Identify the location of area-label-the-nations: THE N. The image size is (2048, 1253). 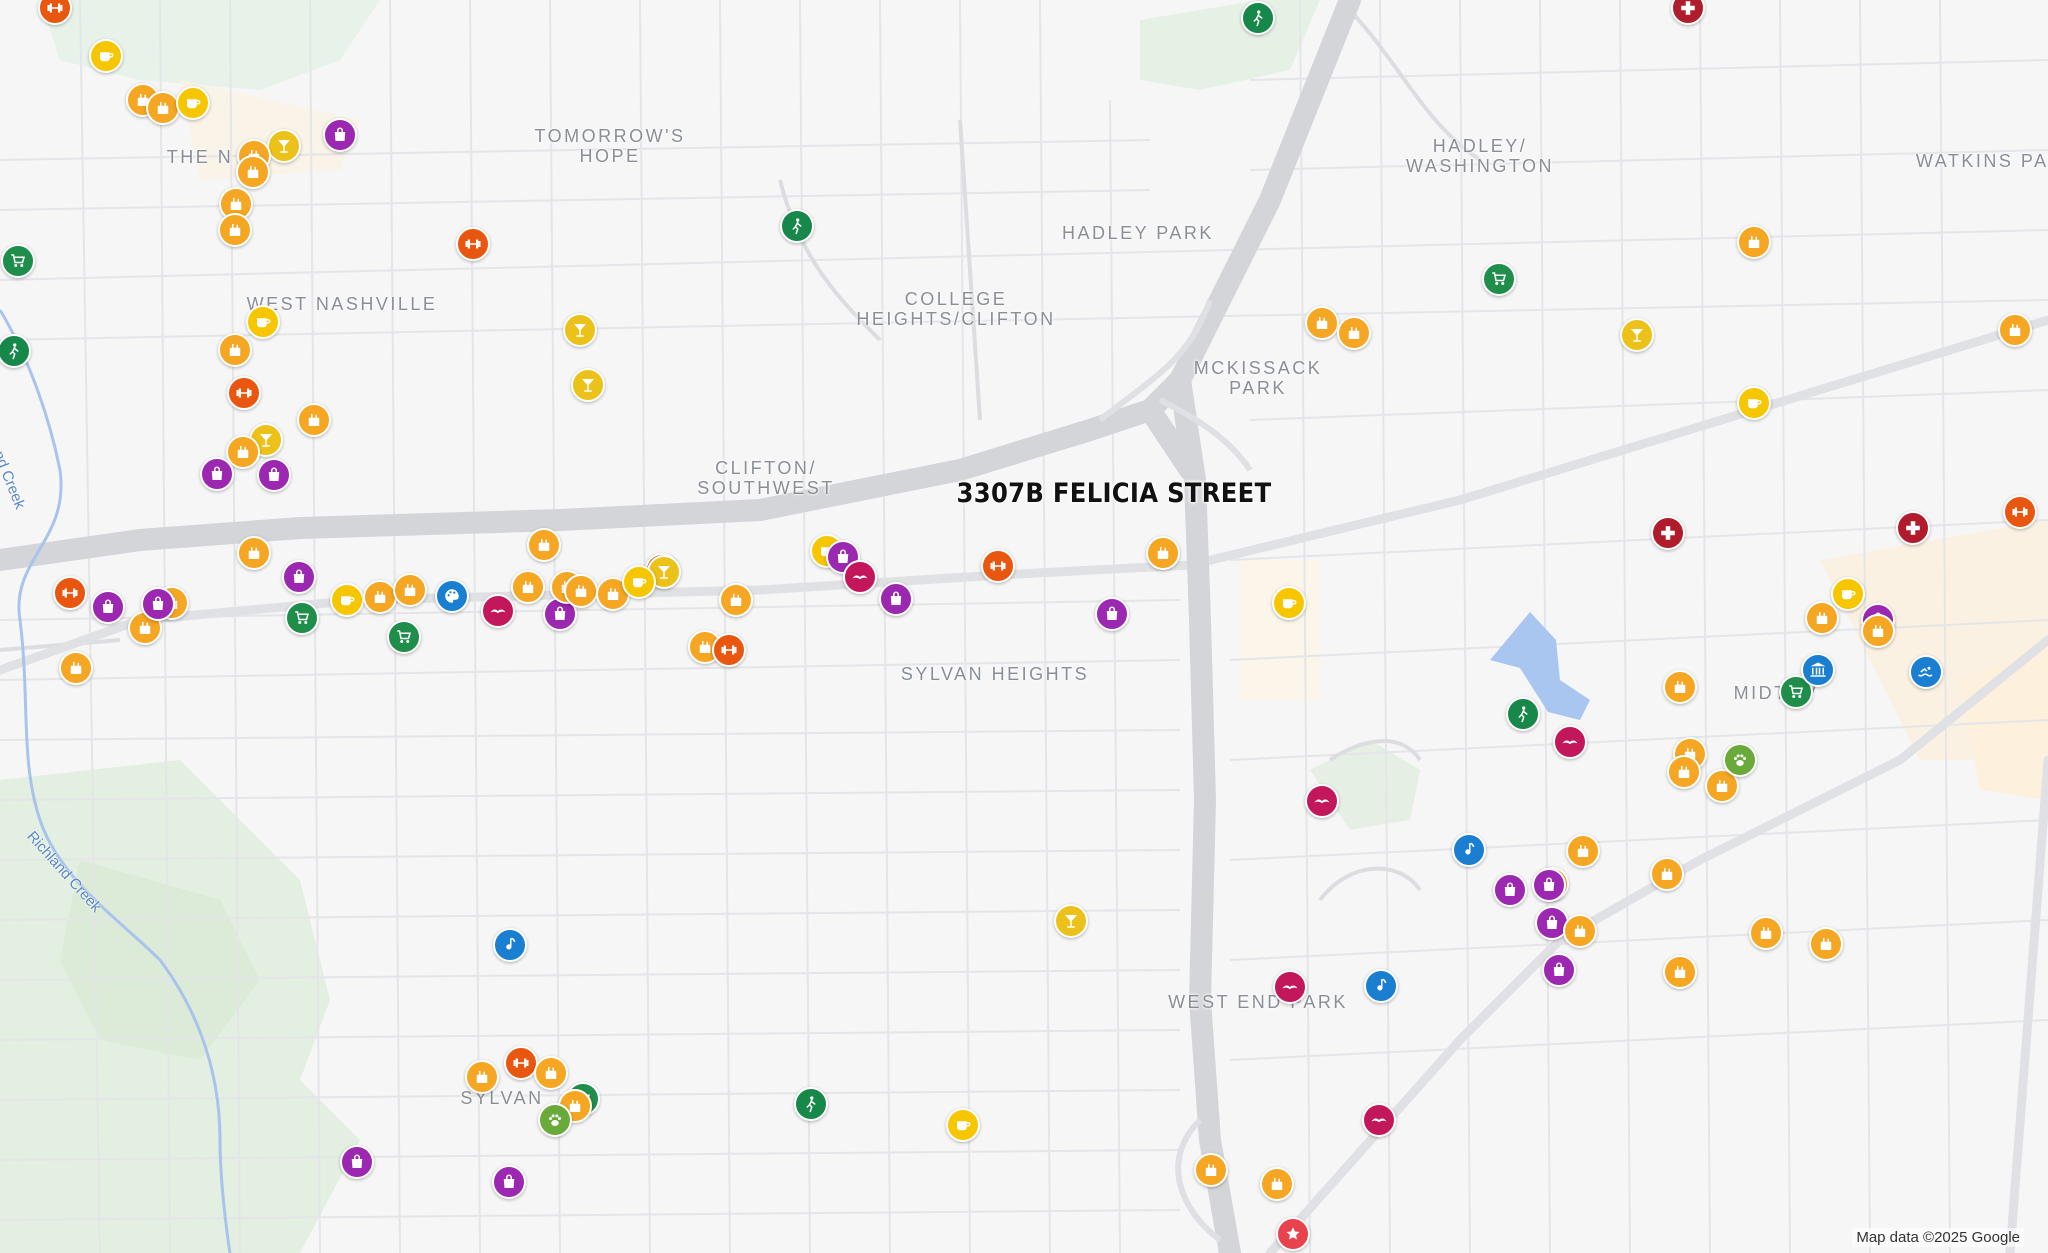
(200, 157).